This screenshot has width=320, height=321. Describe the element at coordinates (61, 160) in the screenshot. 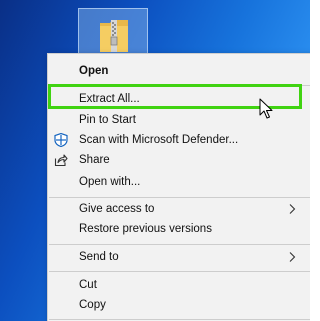

I see `share-icon` at that location.